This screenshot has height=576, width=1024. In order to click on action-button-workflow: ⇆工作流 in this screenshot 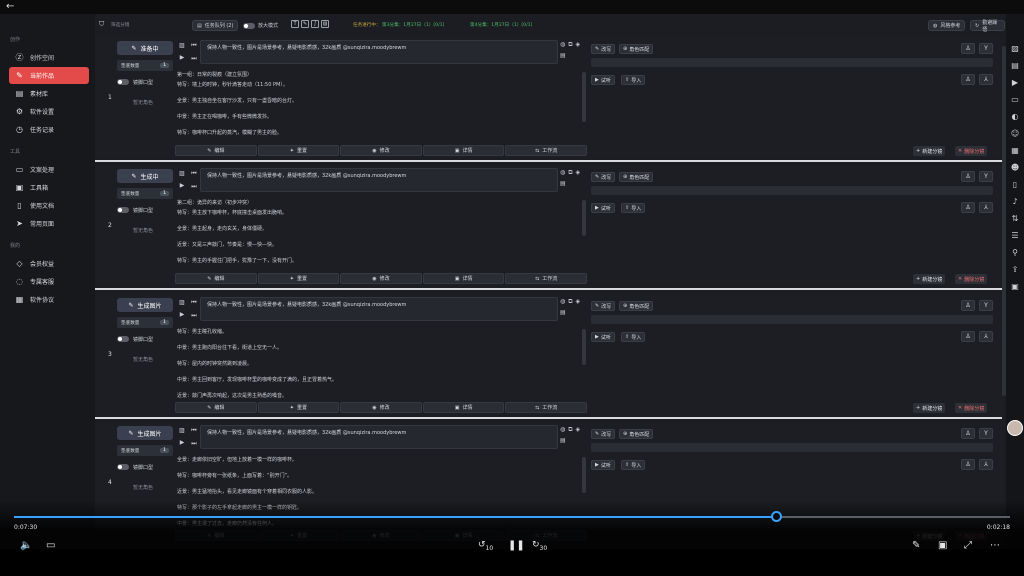, I will do `click(546, 407)`.